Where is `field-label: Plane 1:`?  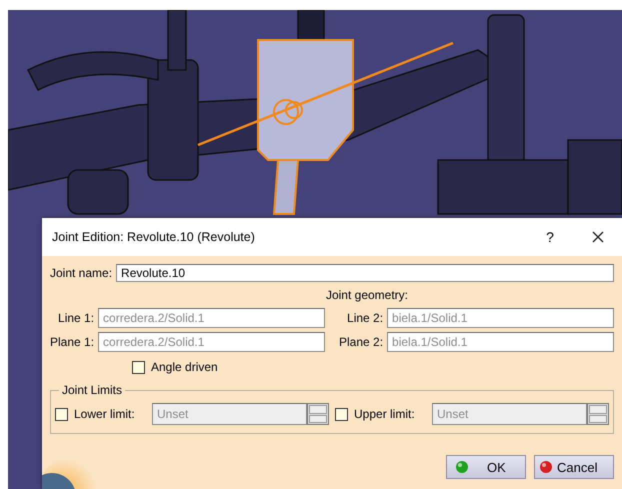 field-label: Plane 1: is located at coordinates (72, 342).